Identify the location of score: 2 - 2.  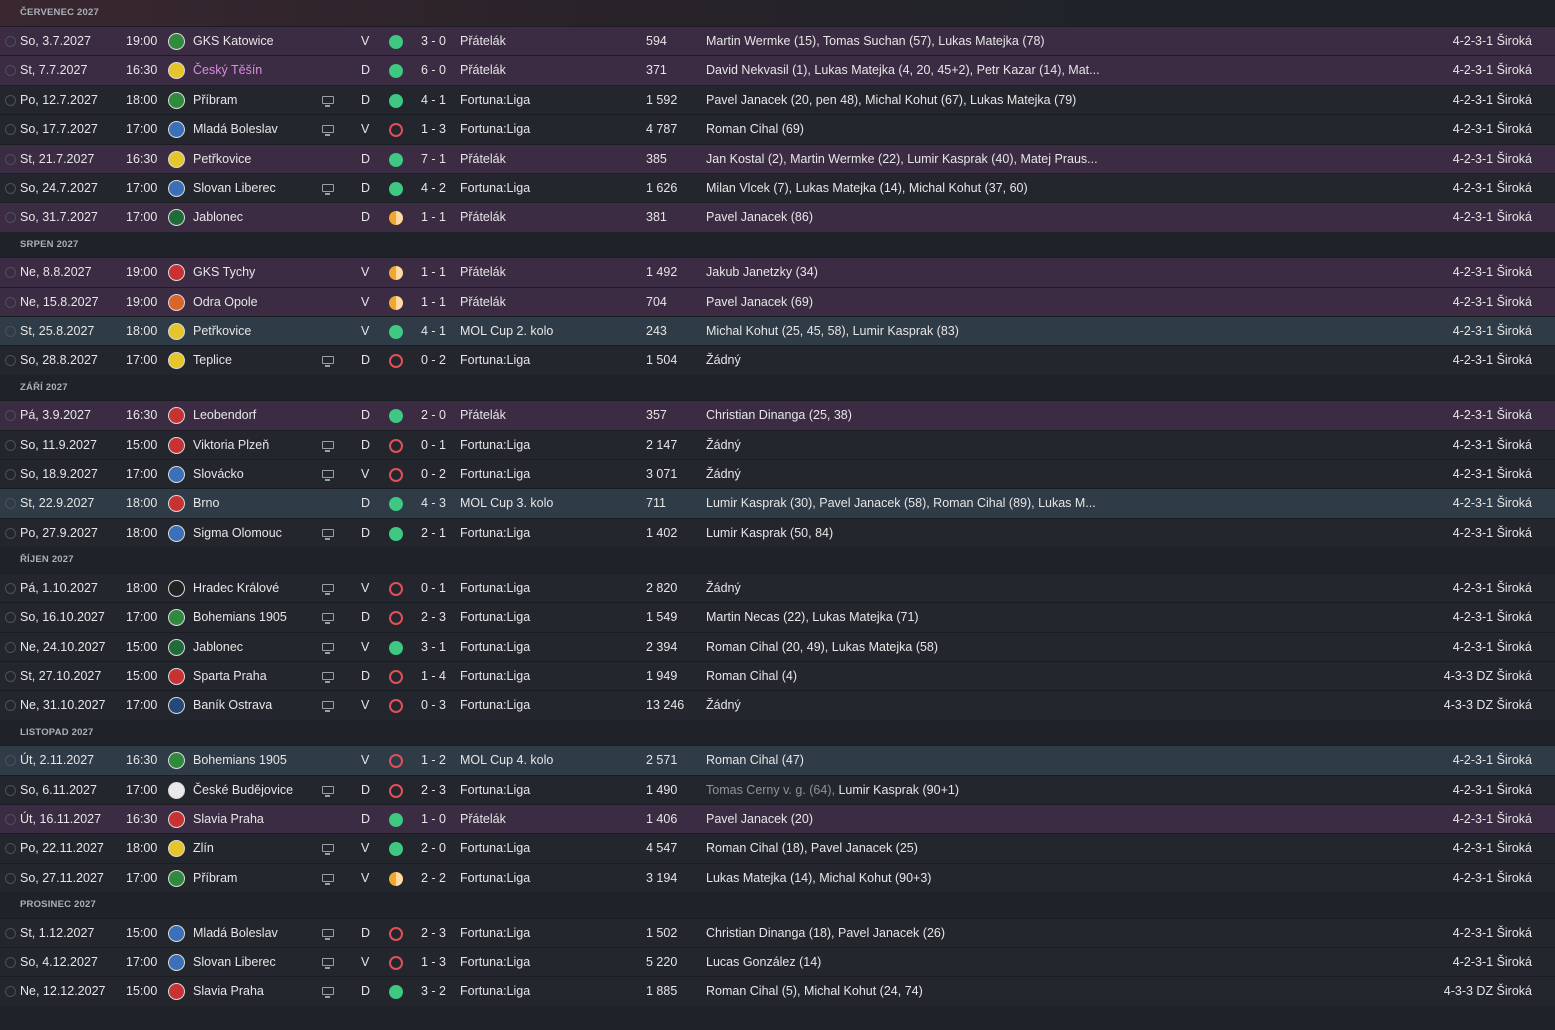
(433, 878).